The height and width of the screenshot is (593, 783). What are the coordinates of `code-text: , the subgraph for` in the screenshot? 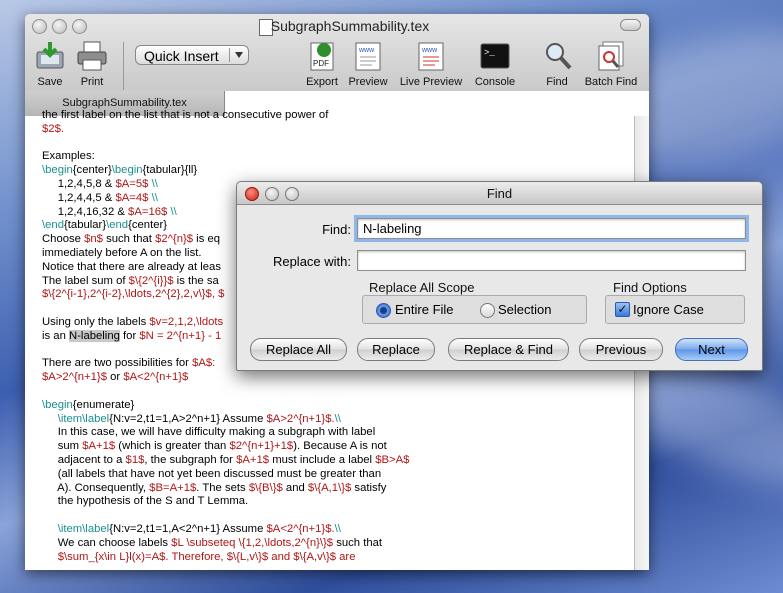 It's located at (190, 460).